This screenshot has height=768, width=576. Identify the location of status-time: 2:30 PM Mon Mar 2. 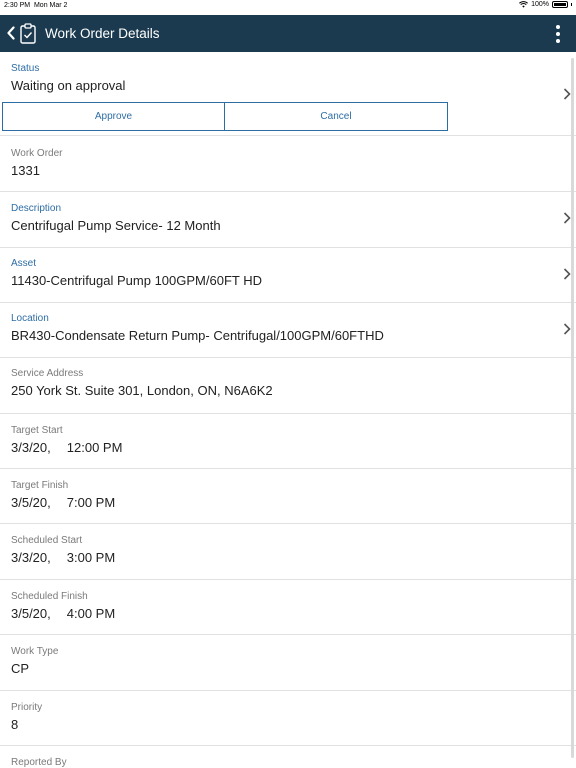
(36, 5).